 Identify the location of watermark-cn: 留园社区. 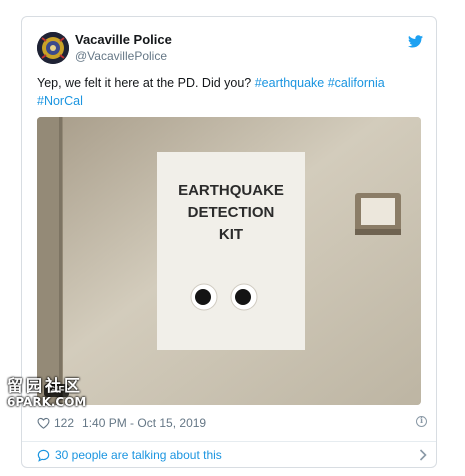
(45, 385).